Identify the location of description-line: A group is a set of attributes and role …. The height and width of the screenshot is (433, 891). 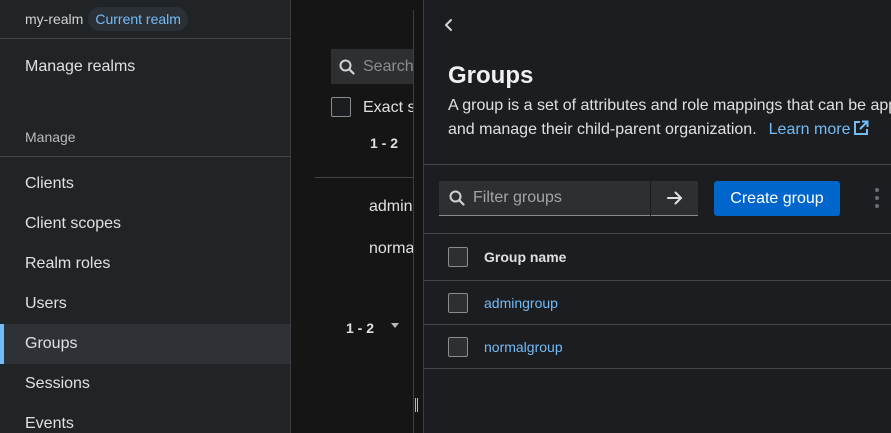
(669, 105).